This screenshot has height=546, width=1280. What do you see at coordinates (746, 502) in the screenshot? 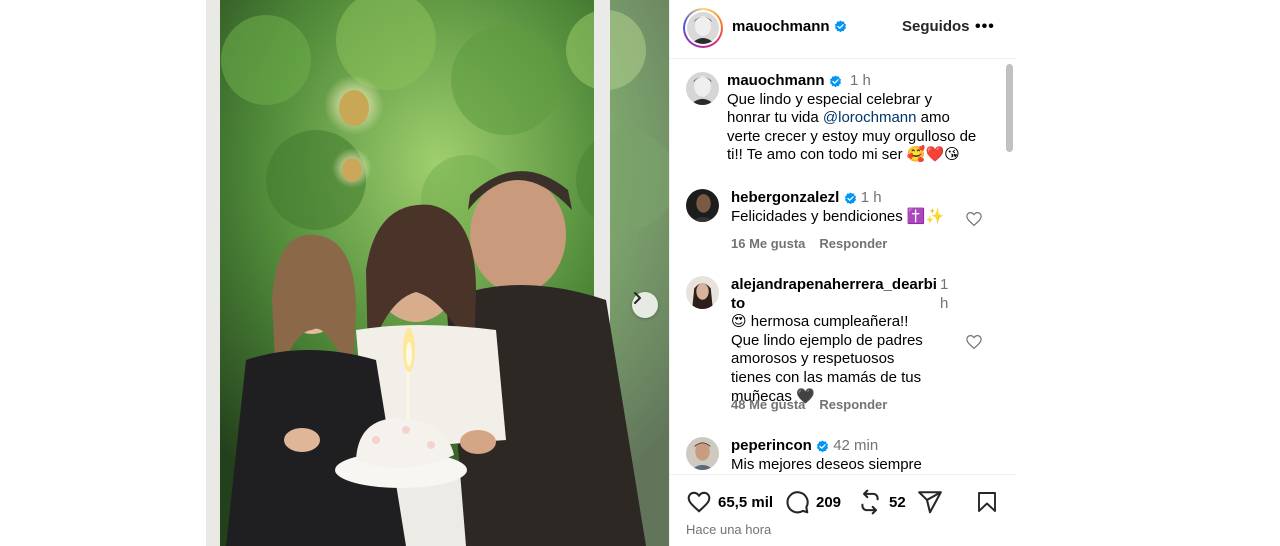
I see `likes-count: 65,5 mil` at bounding box center [746, 502].